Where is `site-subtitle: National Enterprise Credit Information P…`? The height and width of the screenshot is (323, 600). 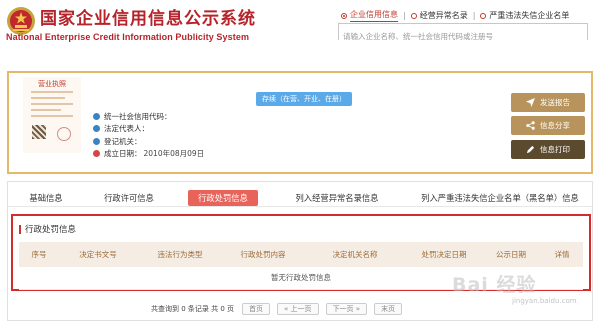
site-subtitle: National Enterprise Credit Information P… is located at coordinates (128, 37).